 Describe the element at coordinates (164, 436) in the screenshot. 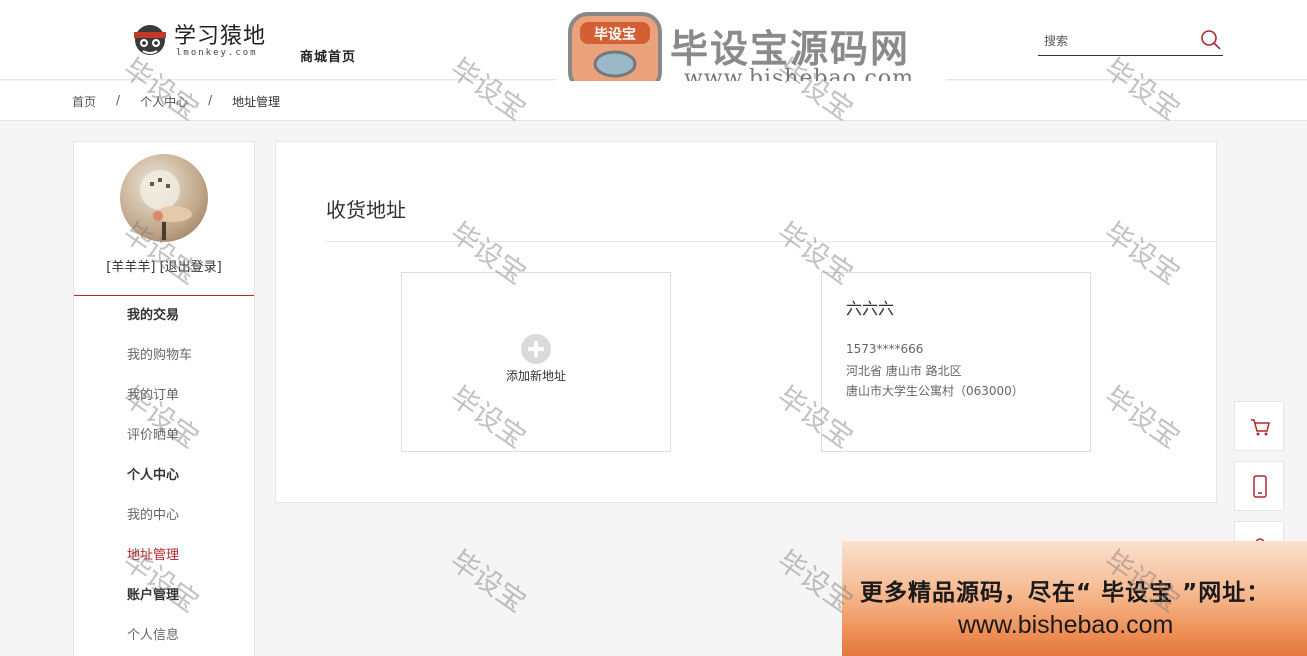

I see `sidebar-item-reviews: 评价晒单` at that location.